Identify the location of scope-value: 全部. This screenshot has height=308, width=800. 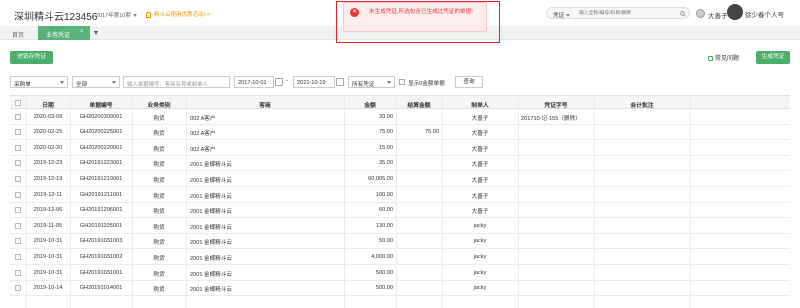
(82, 85).